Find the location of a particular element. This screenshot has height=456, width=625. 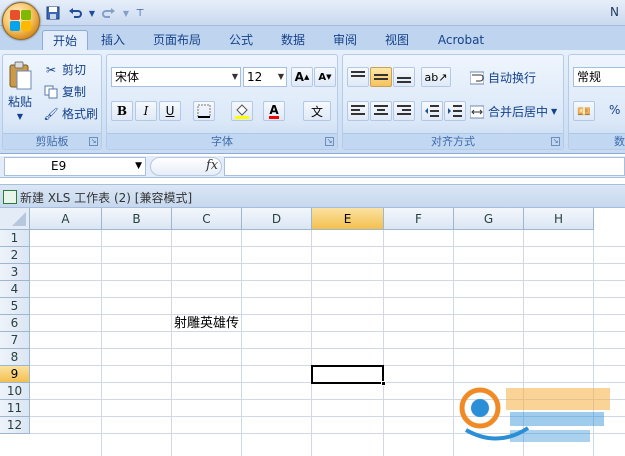

align-top-icon is located at coordinates (358, 74).